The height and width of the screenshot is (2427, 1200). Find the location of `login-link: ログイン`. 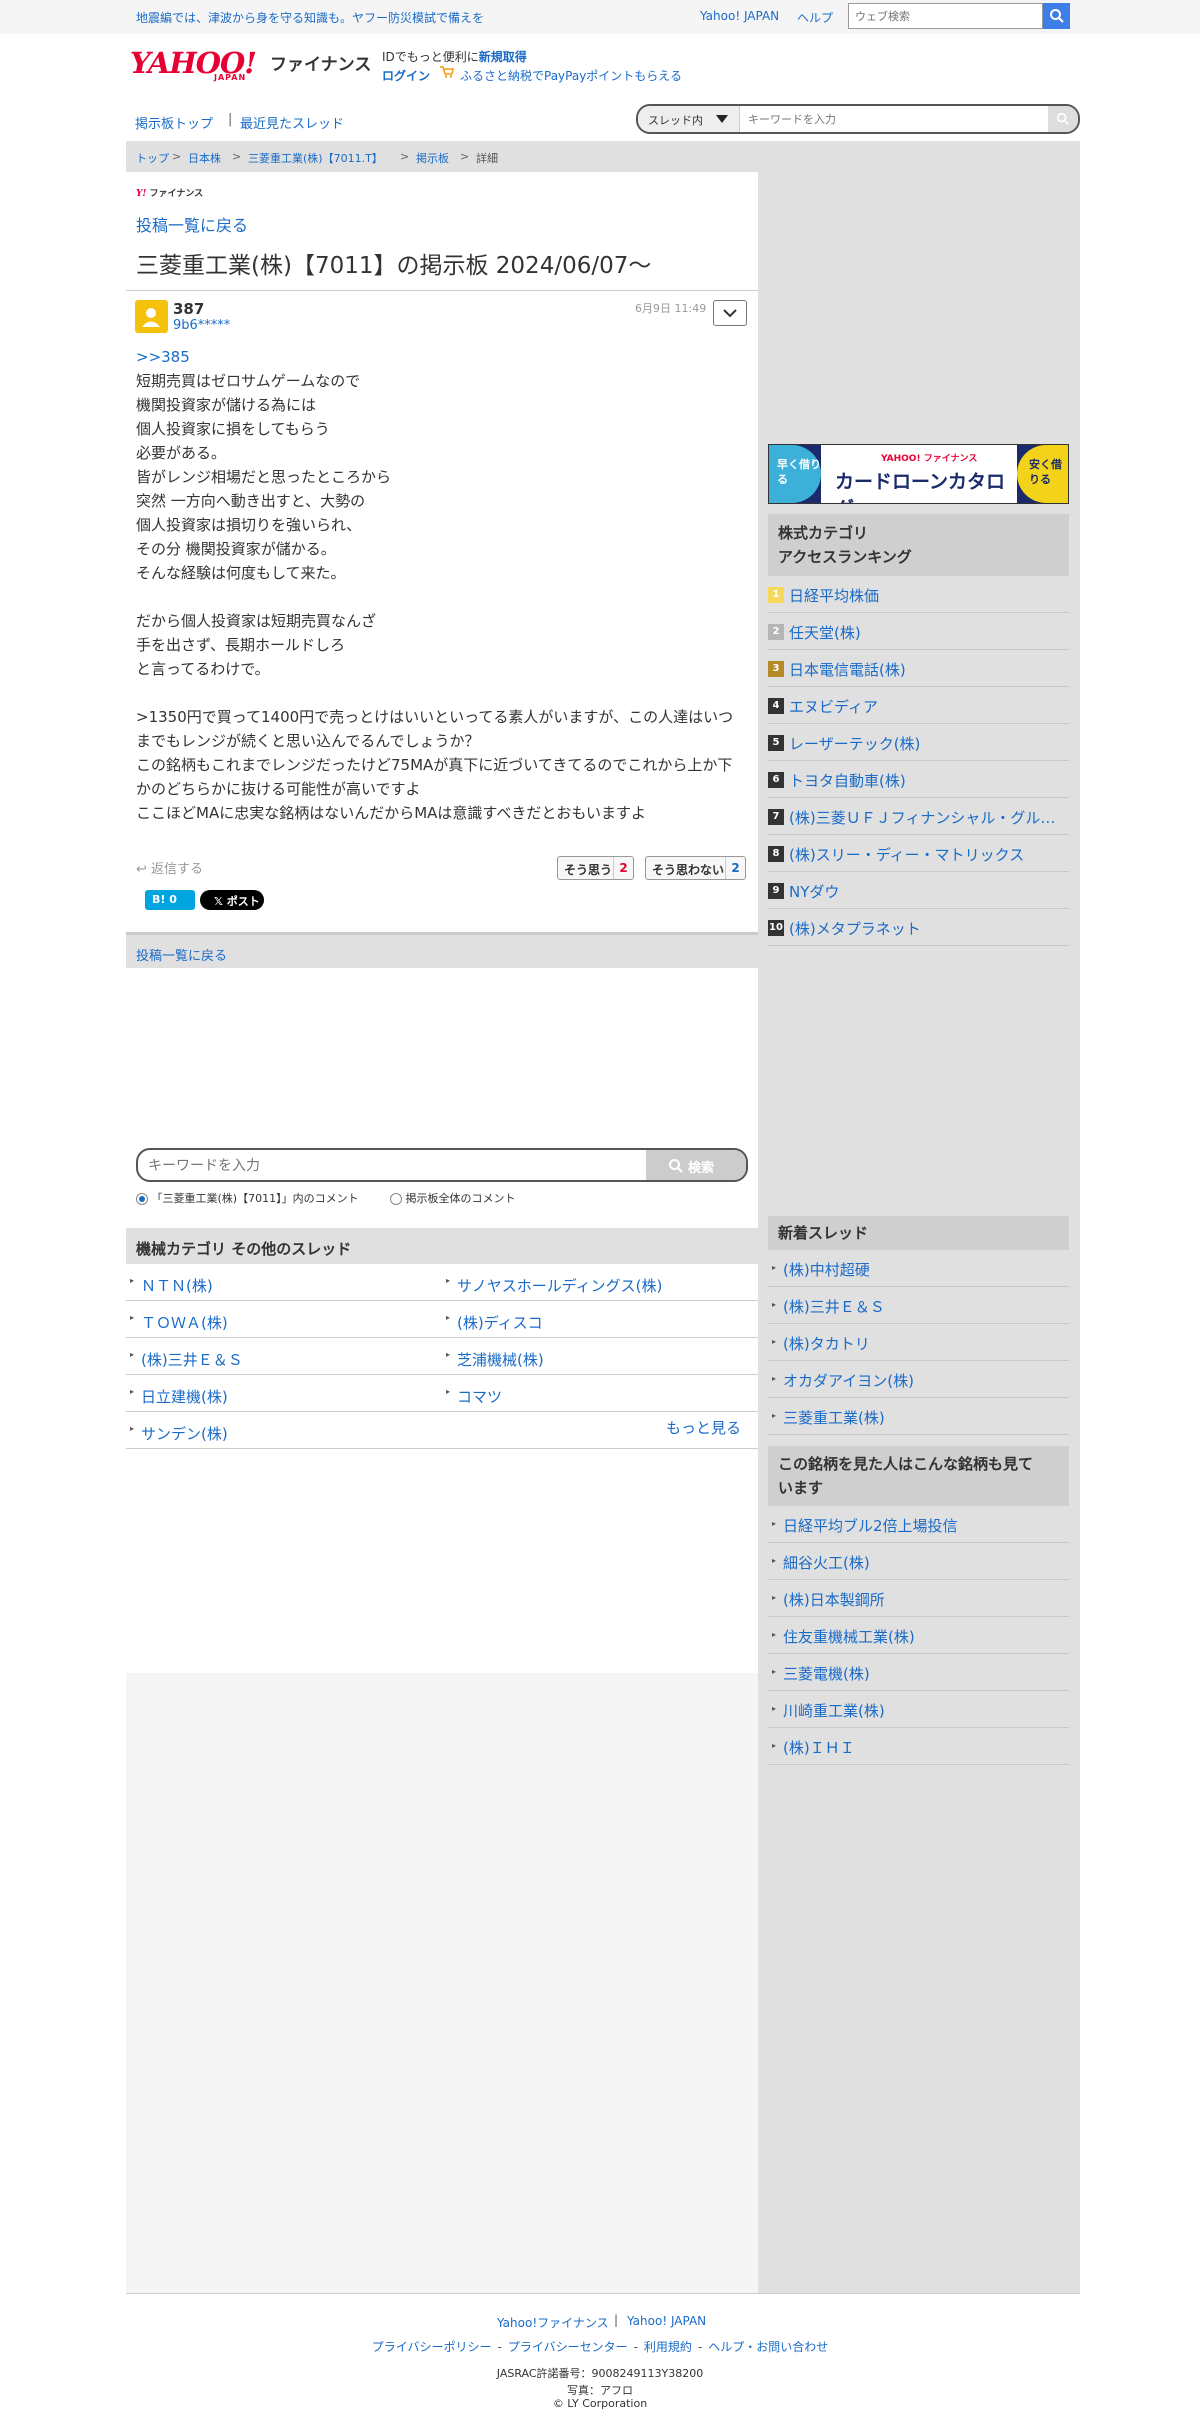

login-link: ログイン is located at coordinates (406, 75).